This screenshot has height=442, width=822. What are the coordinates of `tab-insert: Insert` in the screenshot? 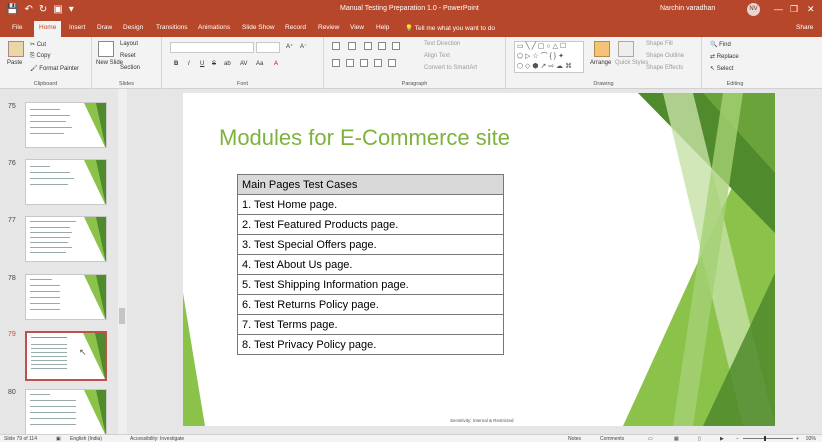 It's located at (77, 27).